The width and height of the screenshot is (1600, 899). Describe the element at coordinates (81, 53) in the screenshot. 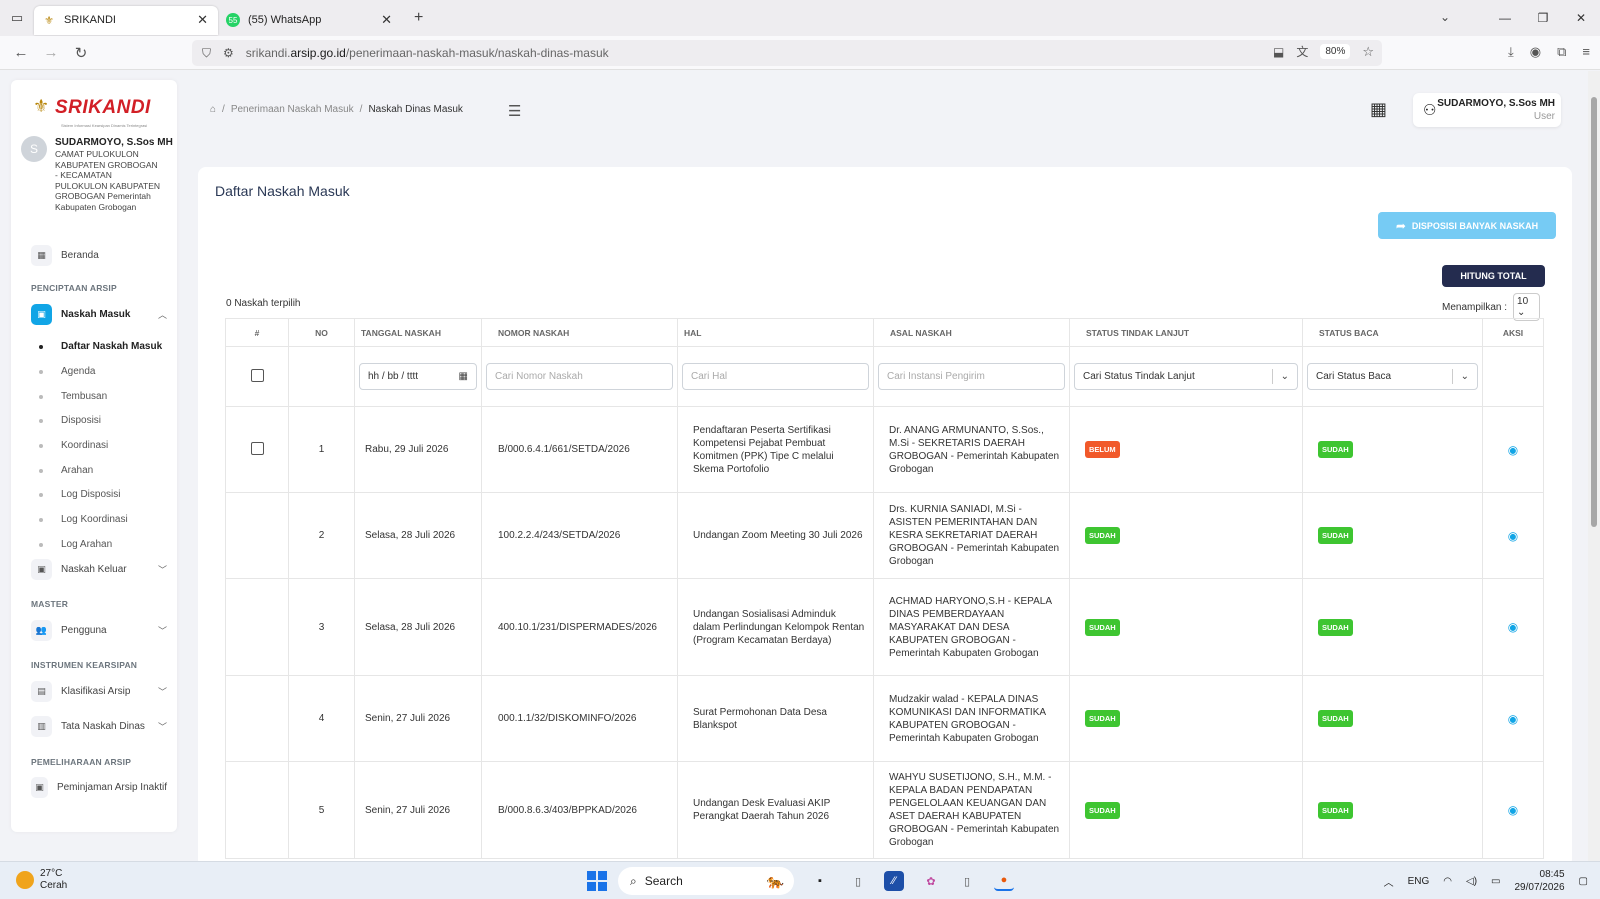

I see `reload-icon: ↻` at that location.